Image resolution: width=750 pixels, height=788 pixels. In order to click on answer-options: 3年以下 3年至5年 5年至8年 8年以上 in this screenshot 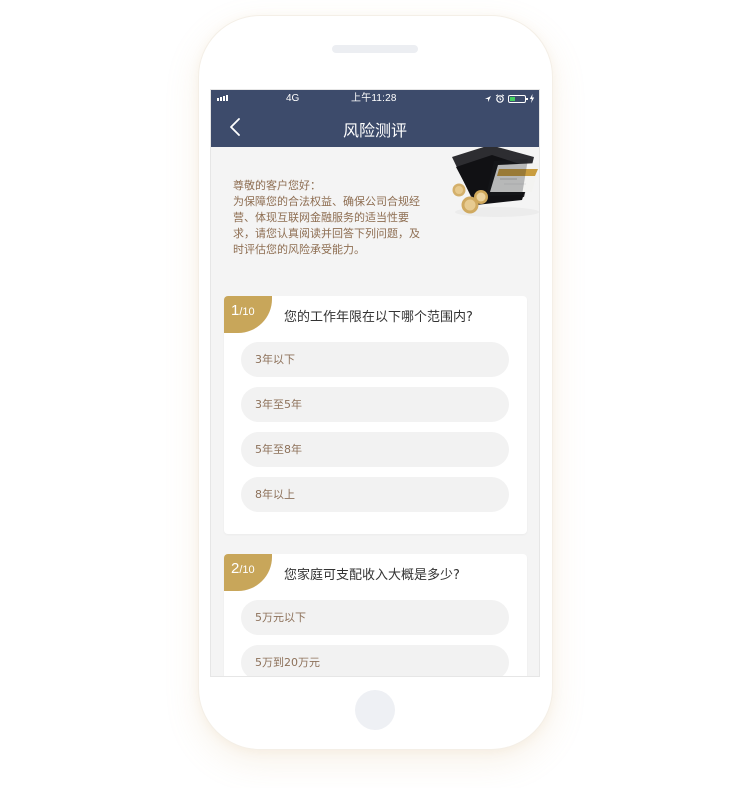, I will do `click(375, 432)`.